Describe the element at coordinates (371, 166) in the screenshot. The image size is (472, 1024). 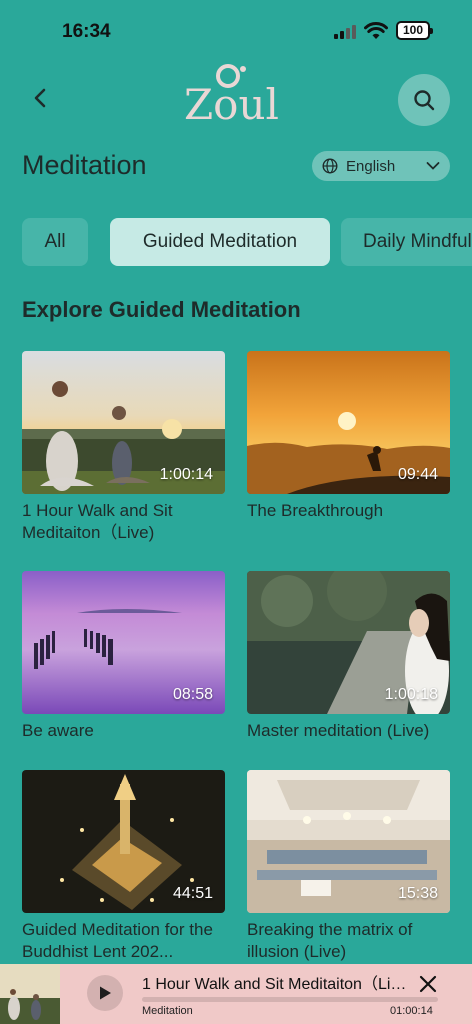
I see `language-label: English` at that location.